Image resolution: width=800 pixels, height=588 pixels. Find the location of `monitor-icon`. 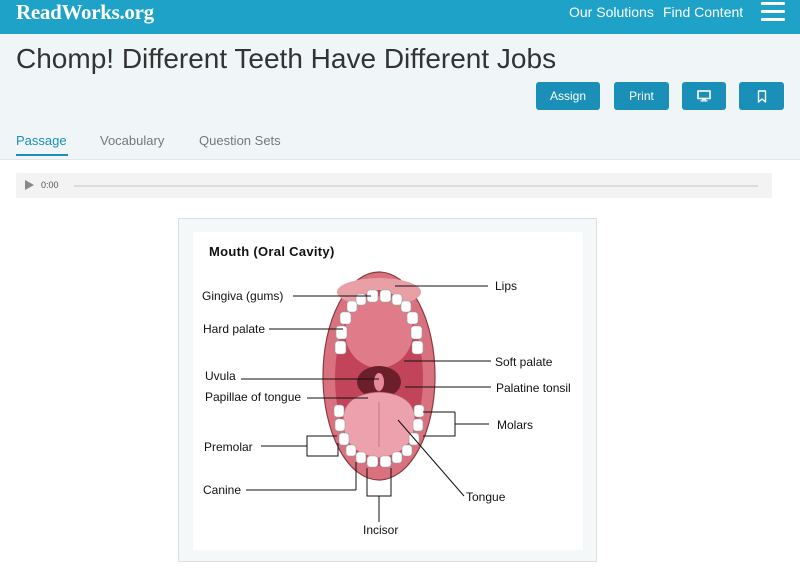

monitor-icon is located at coordinates (704, 96).